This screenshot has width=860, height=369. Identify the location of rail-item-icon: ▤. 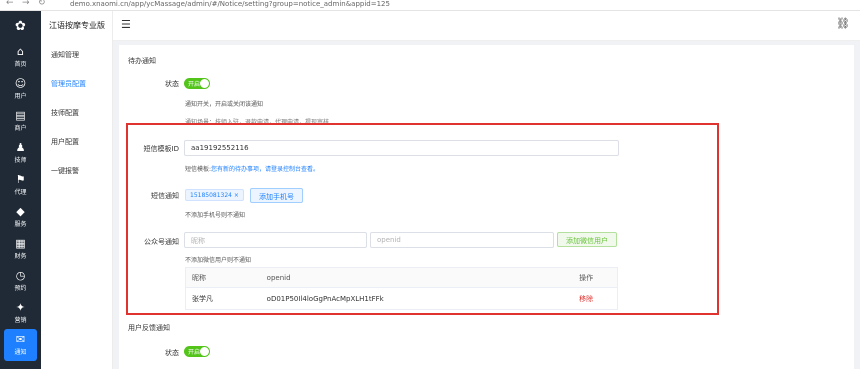
(20, 115).